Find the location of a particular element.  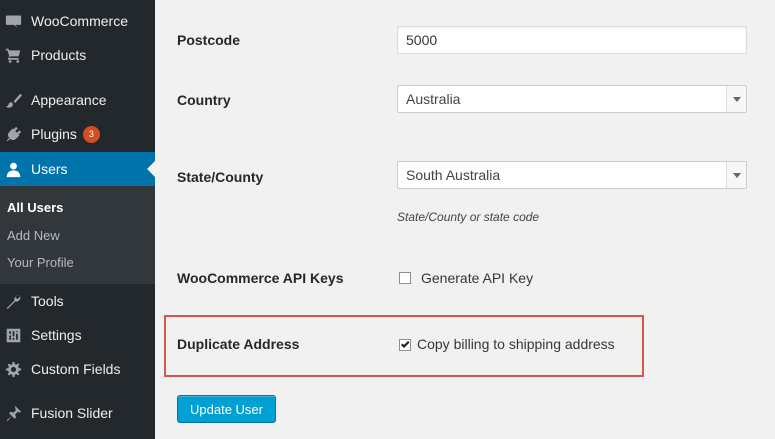

submenu-your-profile: Your Profile is located at coordinates (40, 262).